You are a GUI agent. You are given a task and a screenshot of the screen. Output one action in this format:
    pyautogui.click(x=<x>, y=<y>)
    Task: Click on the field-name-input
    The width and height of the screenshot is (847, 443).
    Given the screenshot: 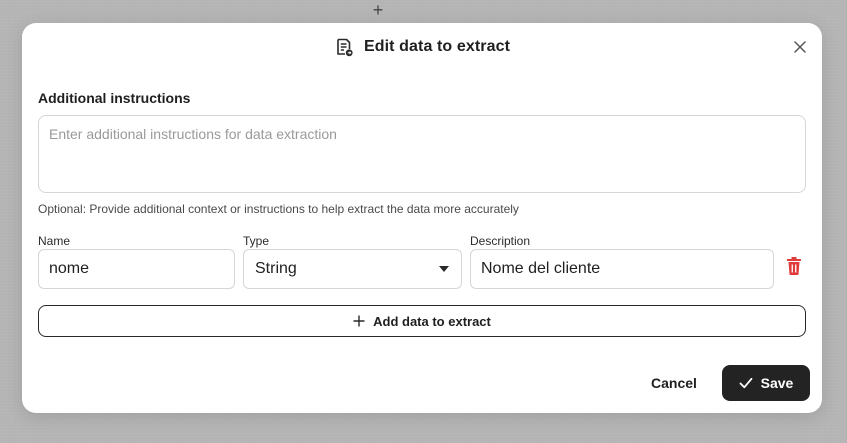 What is the action you would take?
    pyautogui.click(x=136, y=269)
    